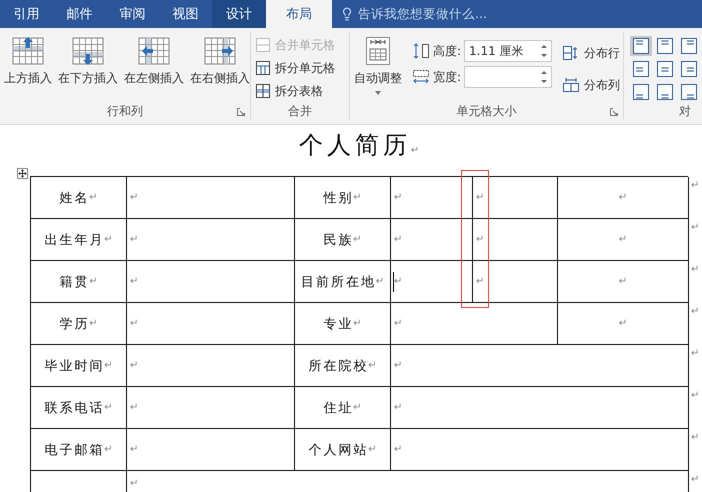 The height and width of the screenshot is (492, 702). What do you see at coordinates (338, 198) in the screenshot?
I see `cell-label: 性别` at bounding box center [338, 198].